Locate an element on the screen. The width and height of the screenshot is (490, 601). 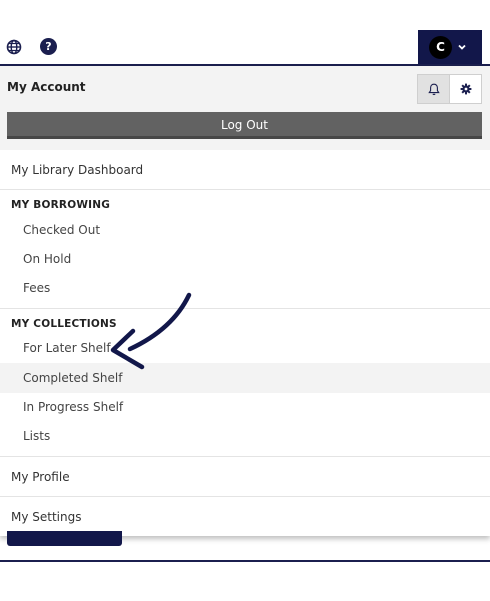
on-hold-link: On Hold is located at coordinates (245, 259).